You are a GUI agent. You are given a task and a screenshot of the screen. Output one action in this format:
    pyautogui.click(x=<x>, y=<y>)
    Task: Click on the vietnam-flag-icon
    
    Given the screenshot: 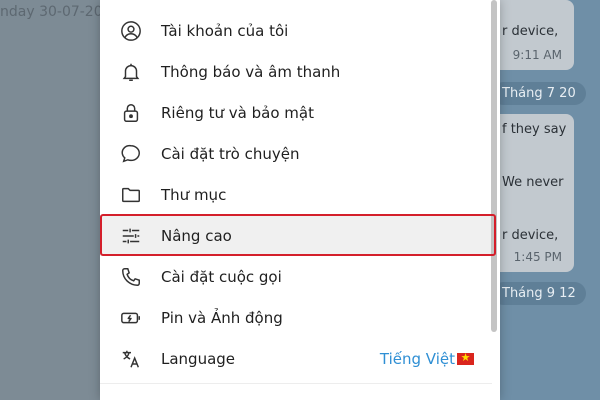 What is the action you would take?
    pyautogui.click(x=465, y=358)
    